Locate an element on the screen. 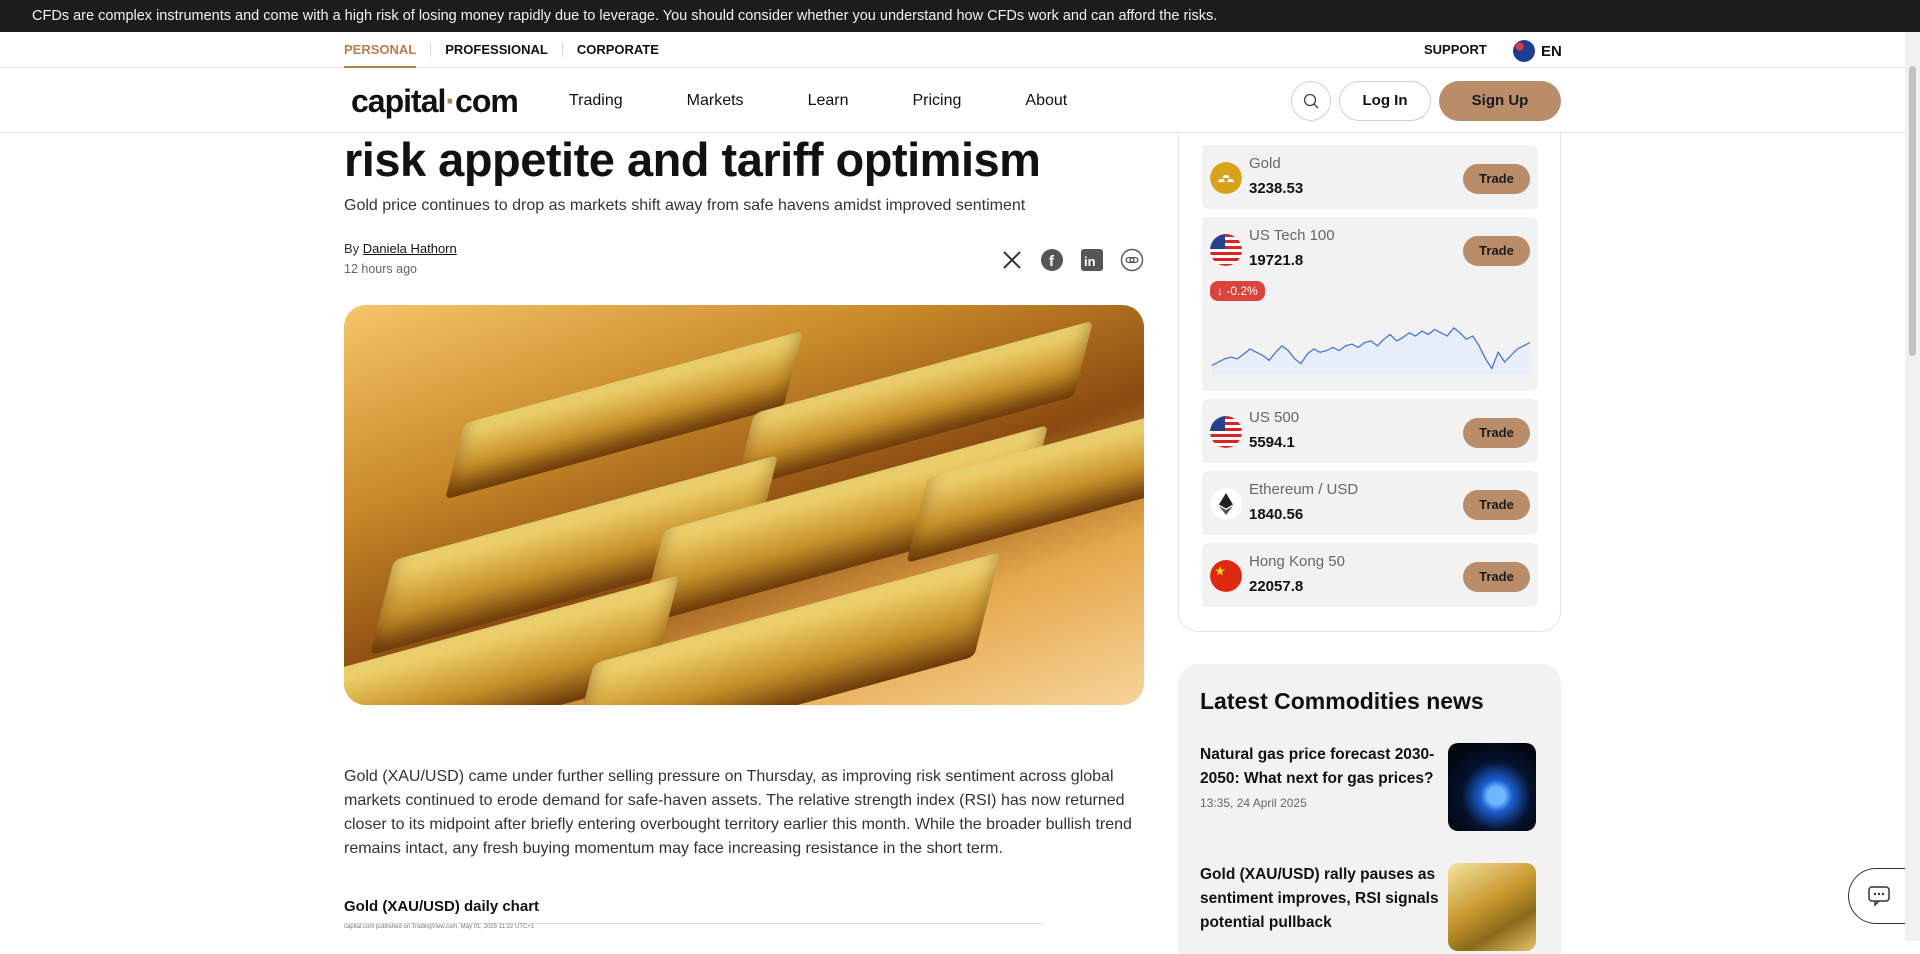  market-price: 22057.8 is located at coordinates (1276, 586).